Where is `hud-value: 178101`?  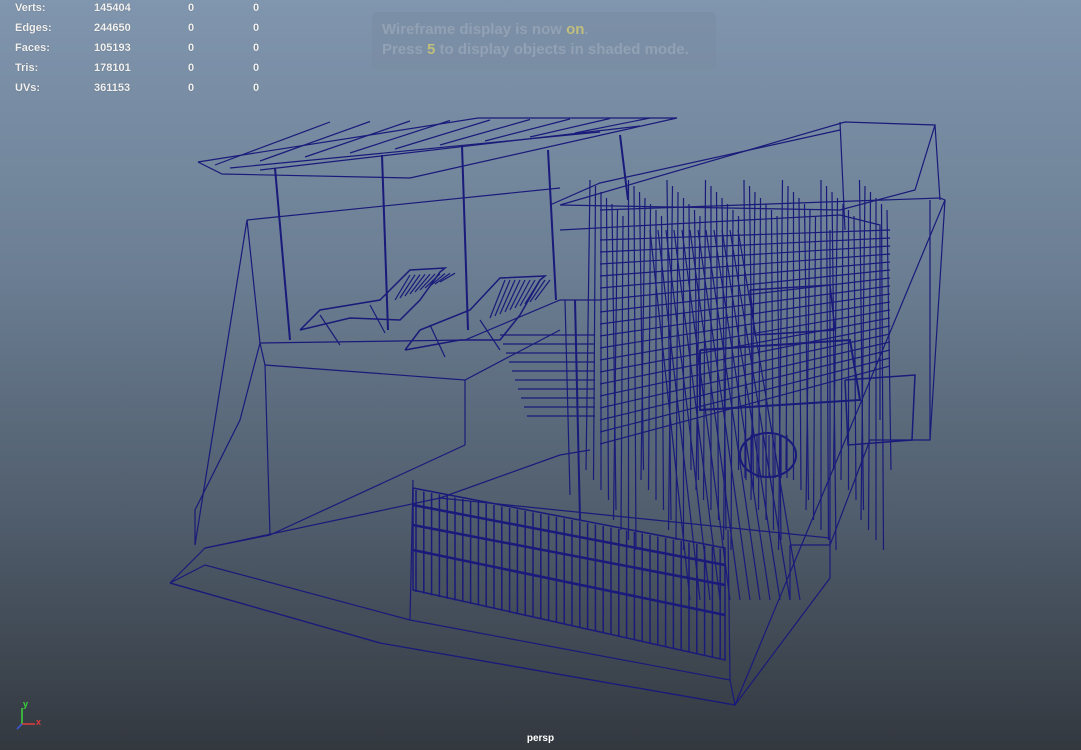 hud-value: 178101 is located at coordinates (112, 68).